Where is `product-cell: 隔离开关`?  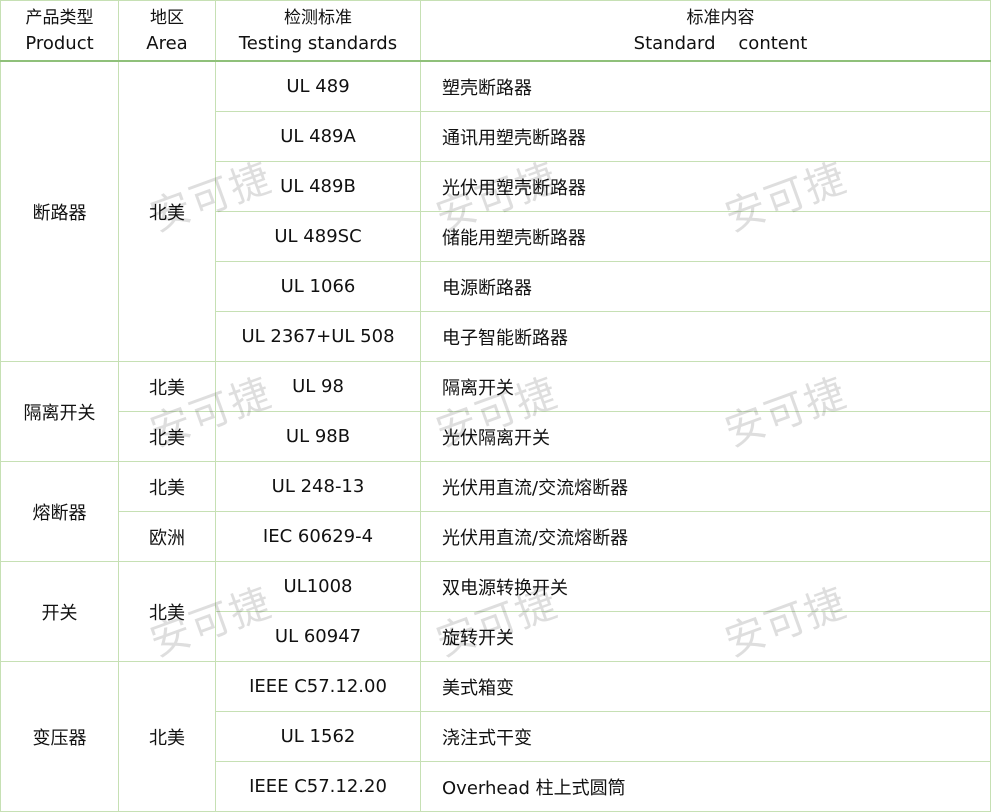
product-cell: 隔离开关 is located at coordinates (59, 411).